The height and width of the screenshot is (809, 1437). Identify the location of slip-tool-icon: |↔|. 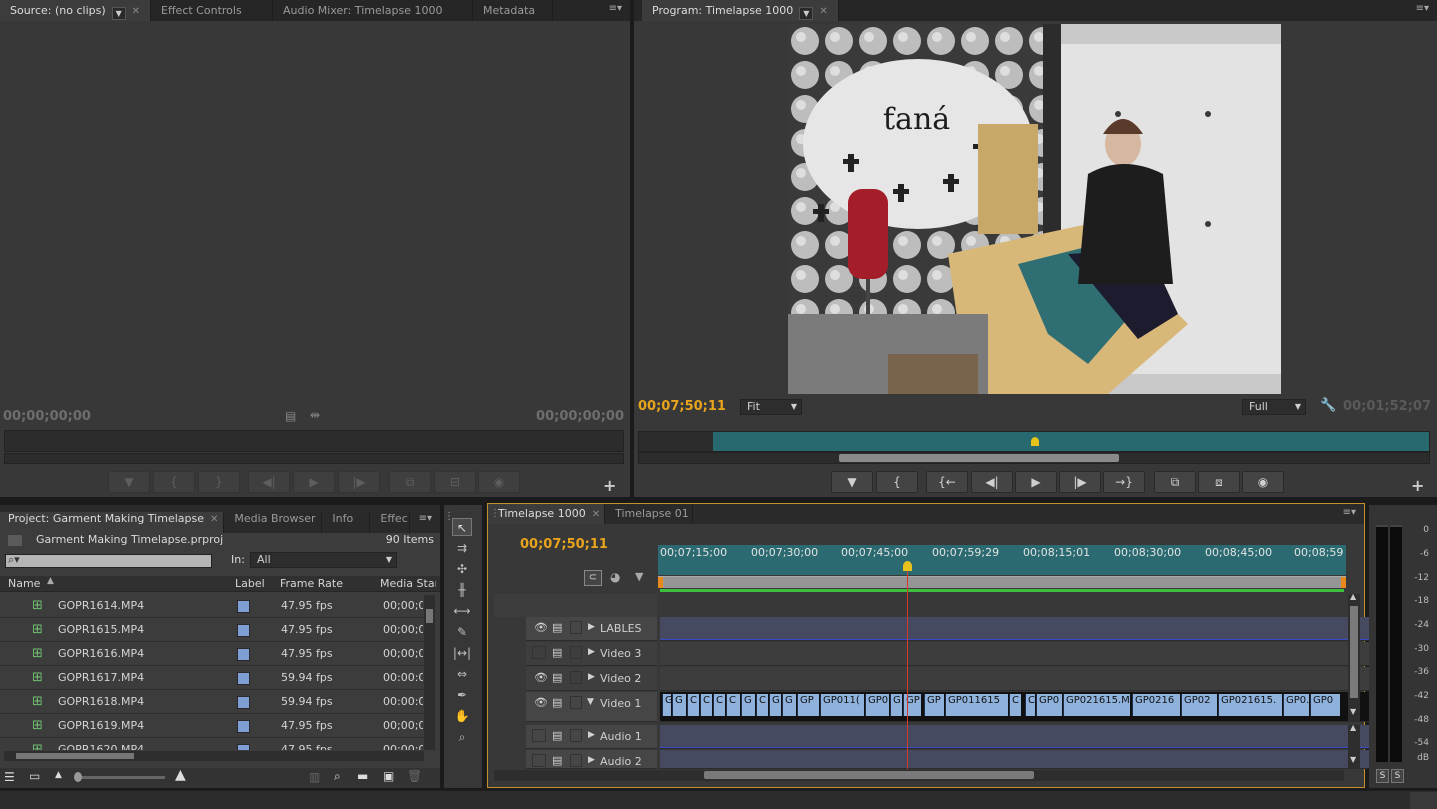
(462, 653).